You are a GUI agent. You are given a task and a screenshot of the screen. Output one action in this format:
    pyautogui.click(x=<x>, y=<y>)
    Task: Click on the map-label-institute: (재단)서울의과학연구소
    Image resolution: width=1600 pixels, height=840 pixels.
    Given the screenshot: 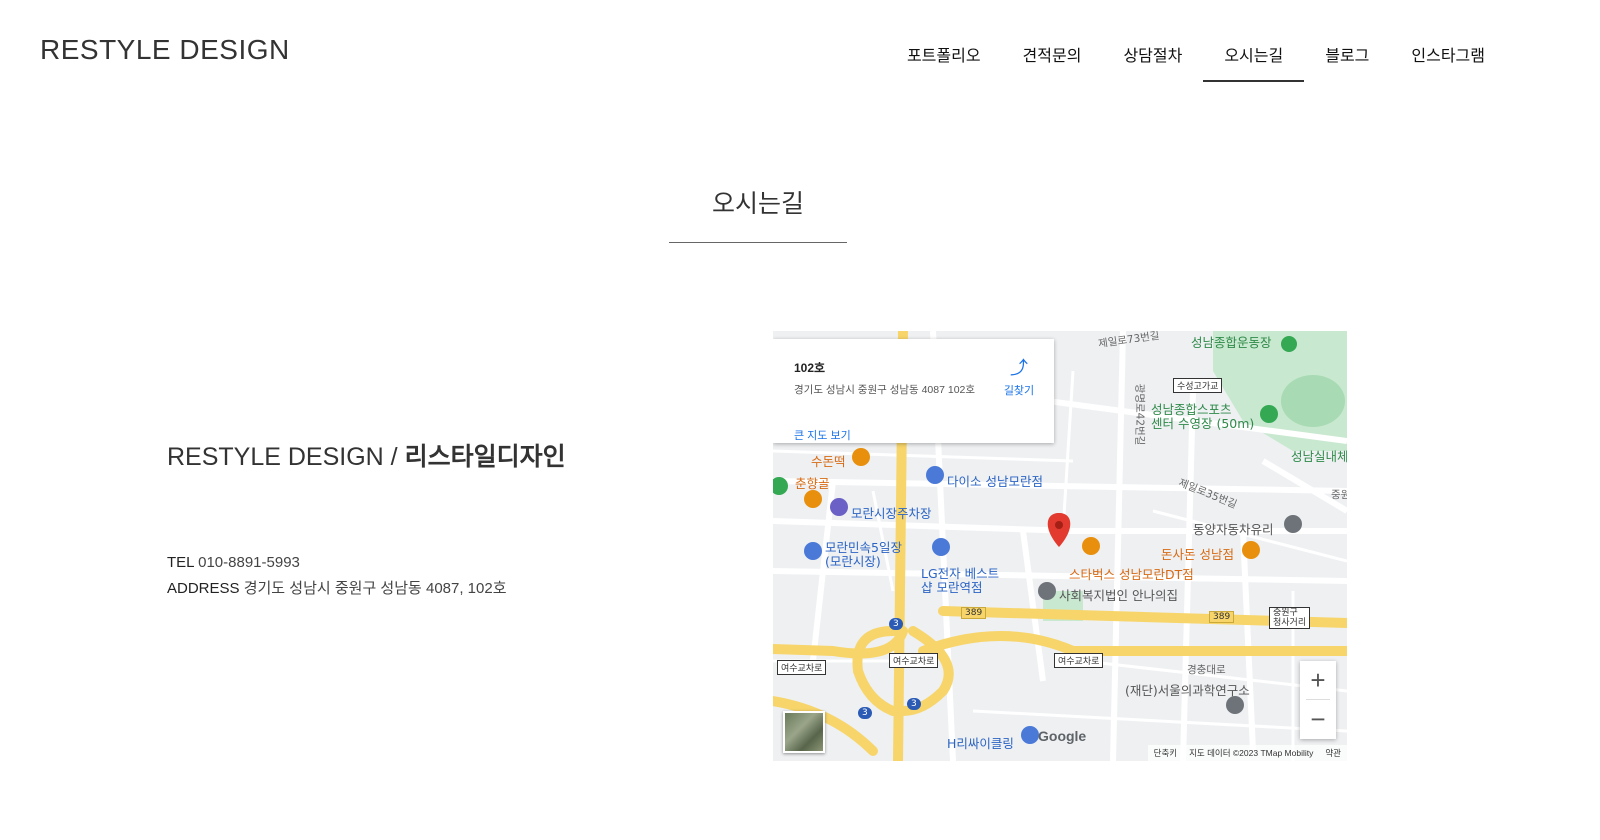 What is the action you would take?
    pyautogui.click(x=1187, y=690)
    